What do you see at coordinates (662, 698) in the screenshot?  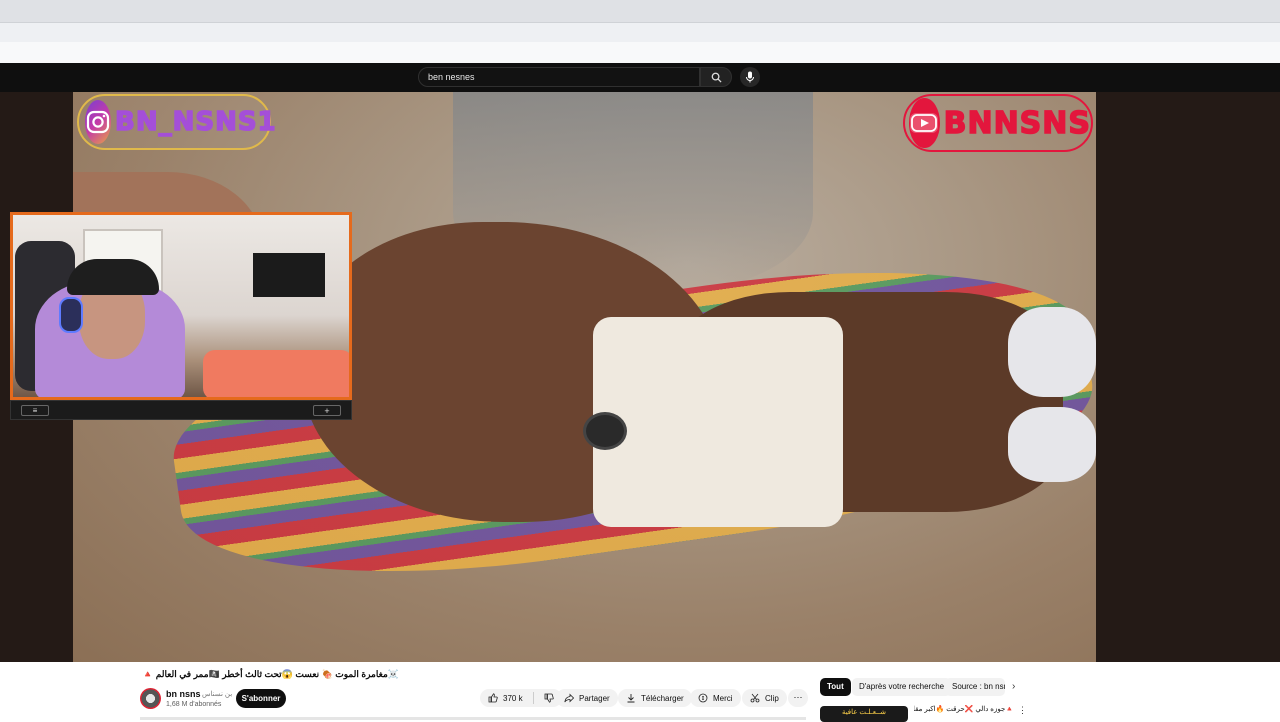 I see `download-label: Télécharger` at bounding box center [662, 698].